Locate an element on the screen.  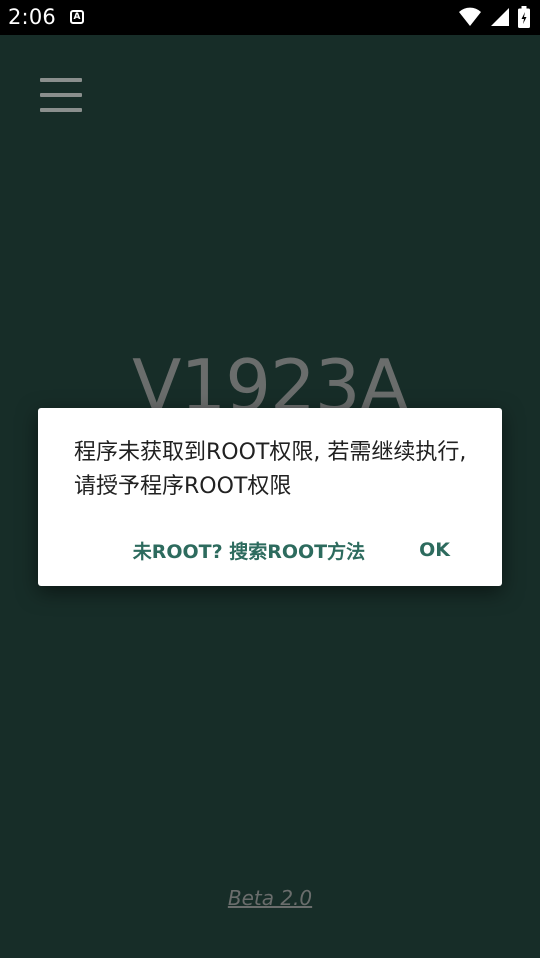
signal-icon is located at coordinates (500, 17).